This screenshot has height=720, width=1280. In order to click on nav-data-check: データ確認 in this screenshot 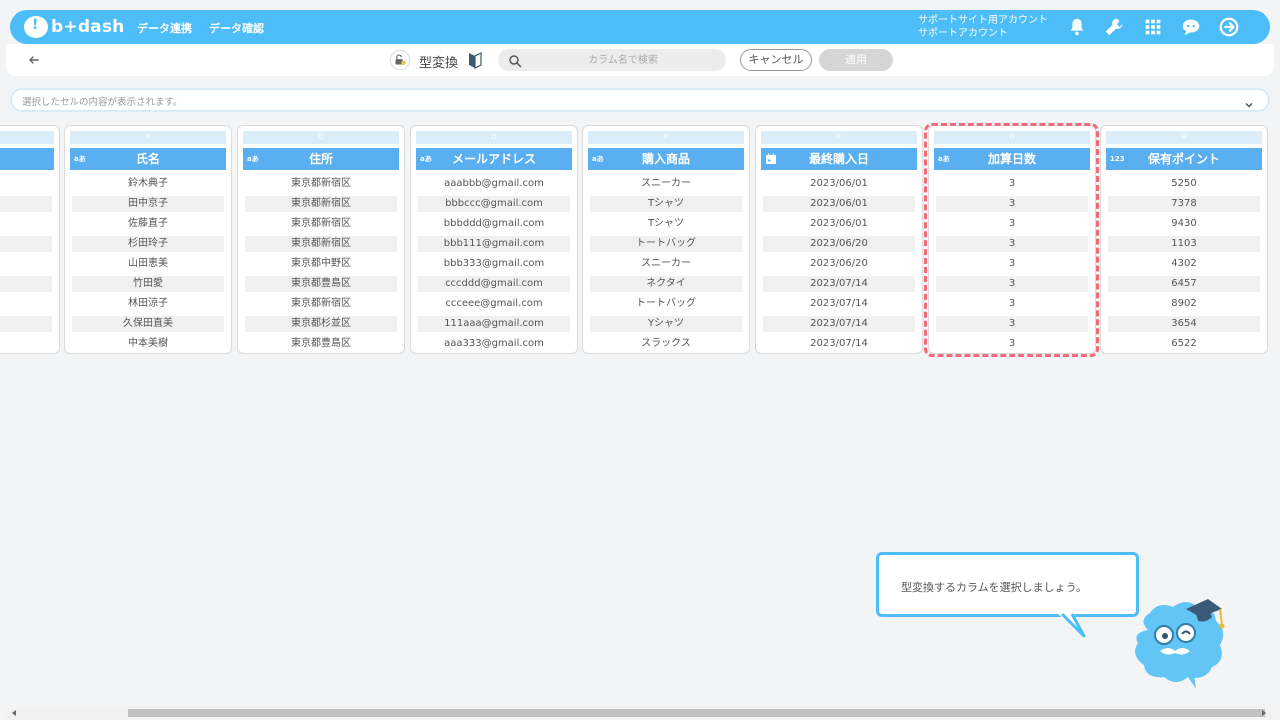, I will do `click(236, 28)`.